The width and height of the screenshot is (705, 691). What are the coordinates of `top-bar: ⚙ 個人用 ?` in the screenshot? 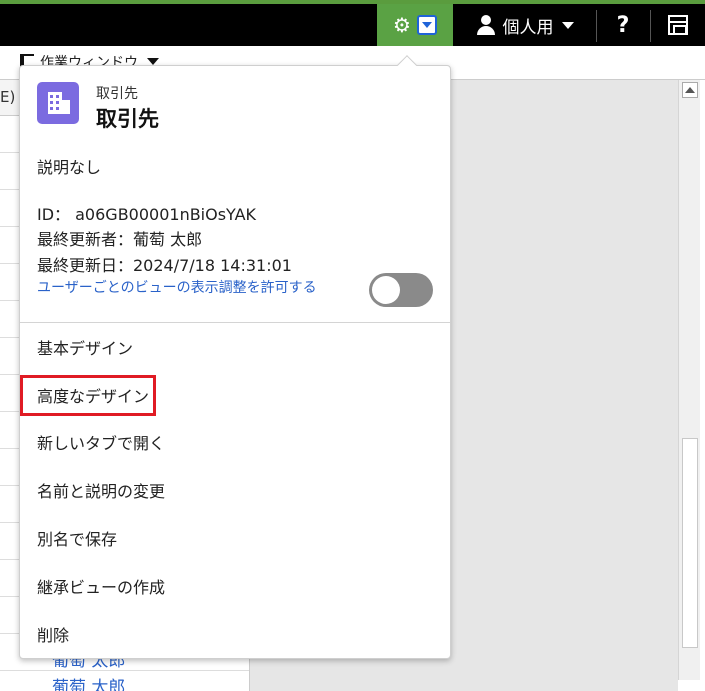 It's located at (352, 23).